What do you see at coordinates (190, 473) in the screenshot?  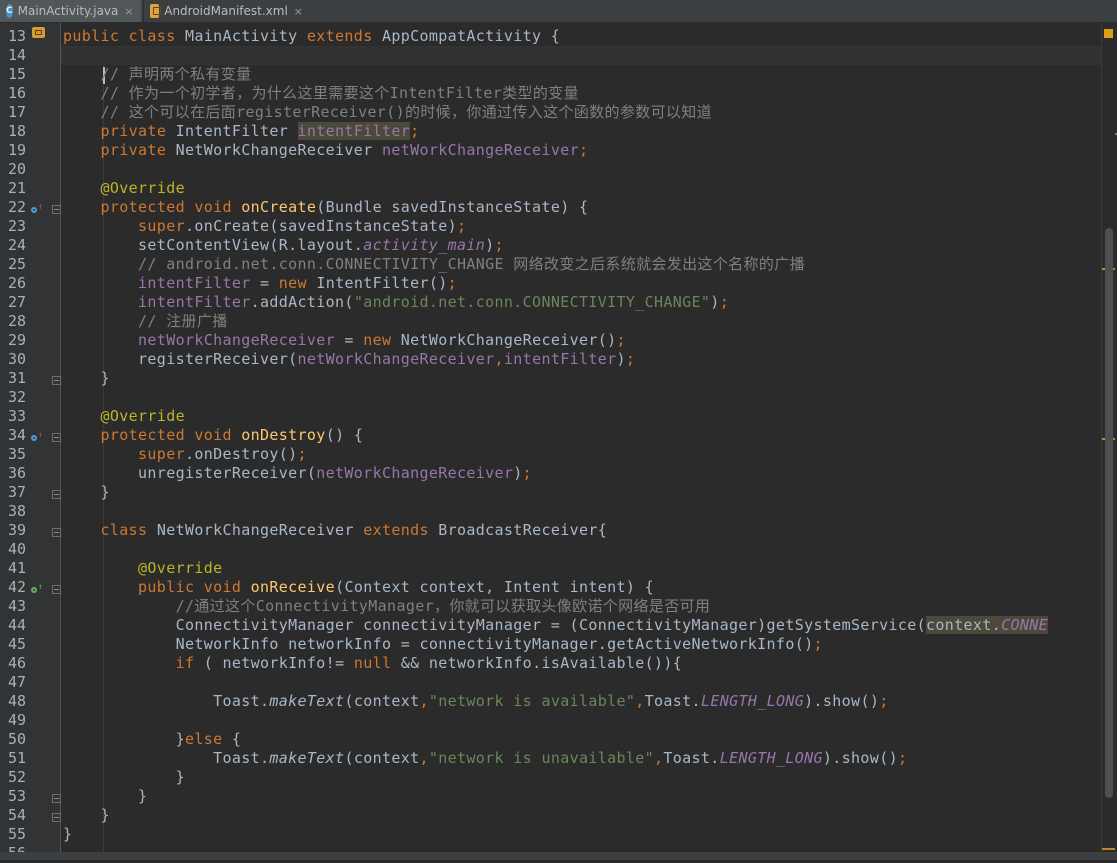 I see `code-token: unregisterReceiver(` at bounding box center [190, 473].